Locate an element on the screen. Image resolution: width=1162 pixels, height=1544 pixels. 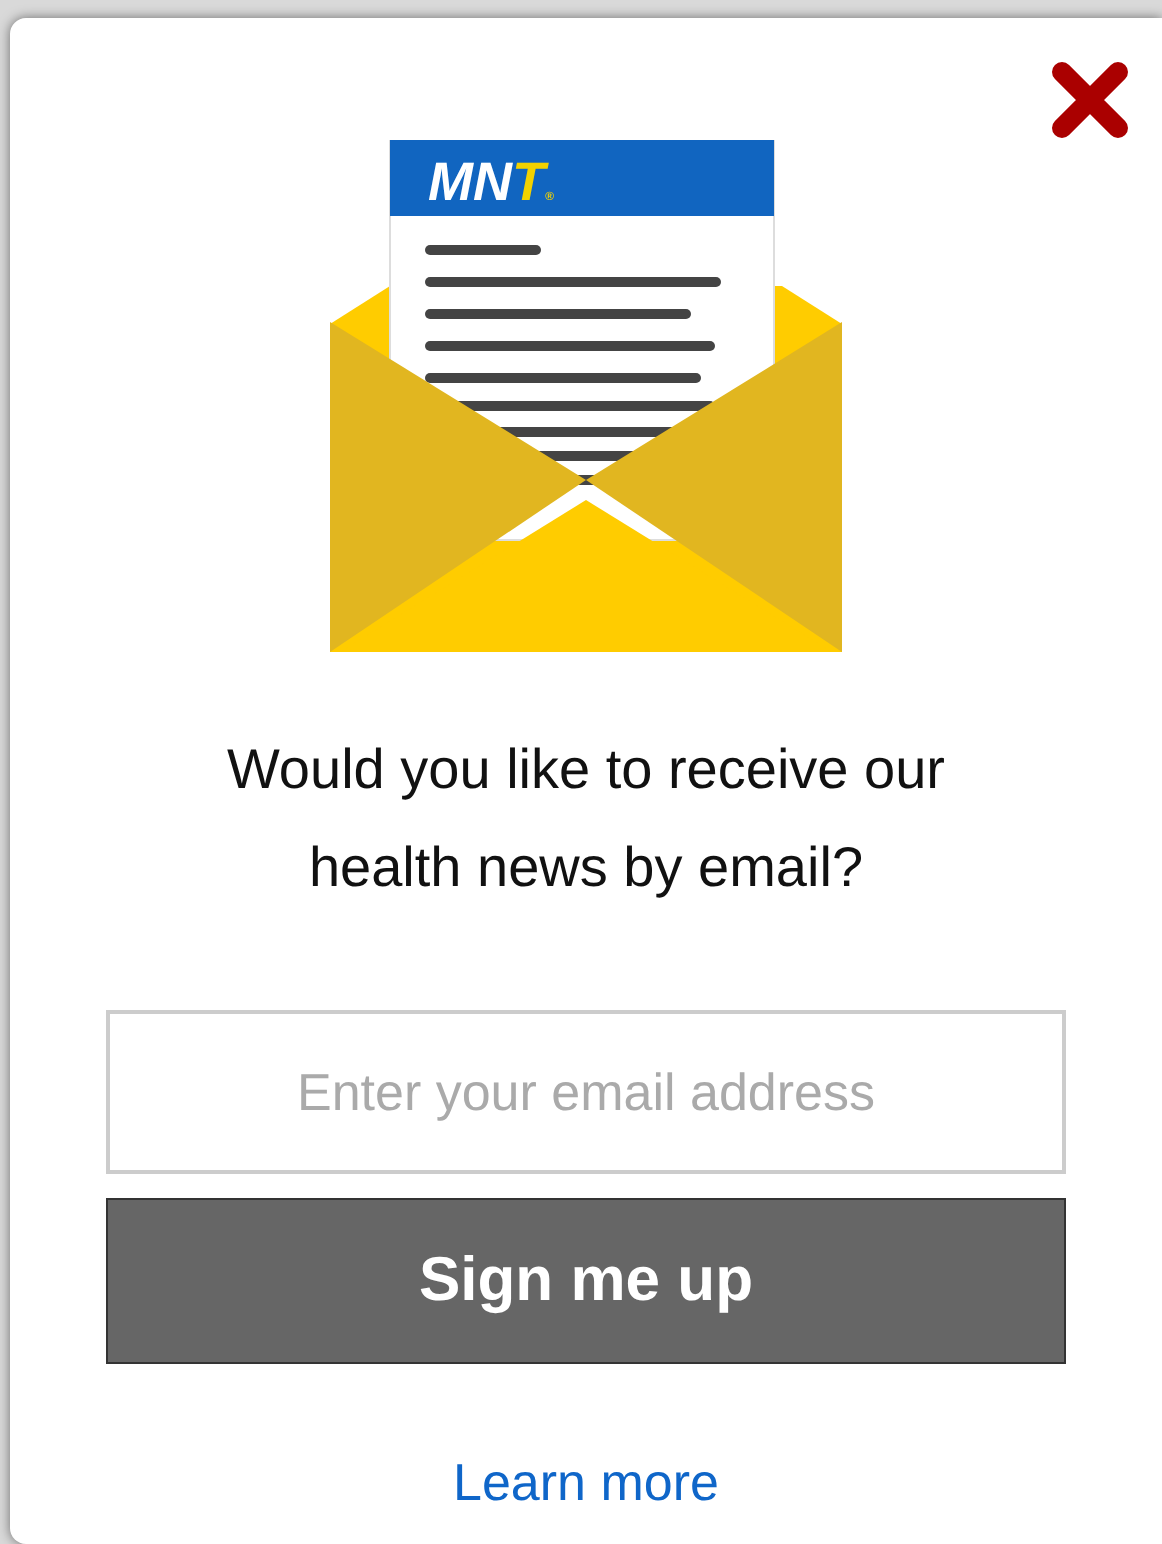
prompt-text: Would you like to receive our health news by email? is located at coordinates (586, 819).